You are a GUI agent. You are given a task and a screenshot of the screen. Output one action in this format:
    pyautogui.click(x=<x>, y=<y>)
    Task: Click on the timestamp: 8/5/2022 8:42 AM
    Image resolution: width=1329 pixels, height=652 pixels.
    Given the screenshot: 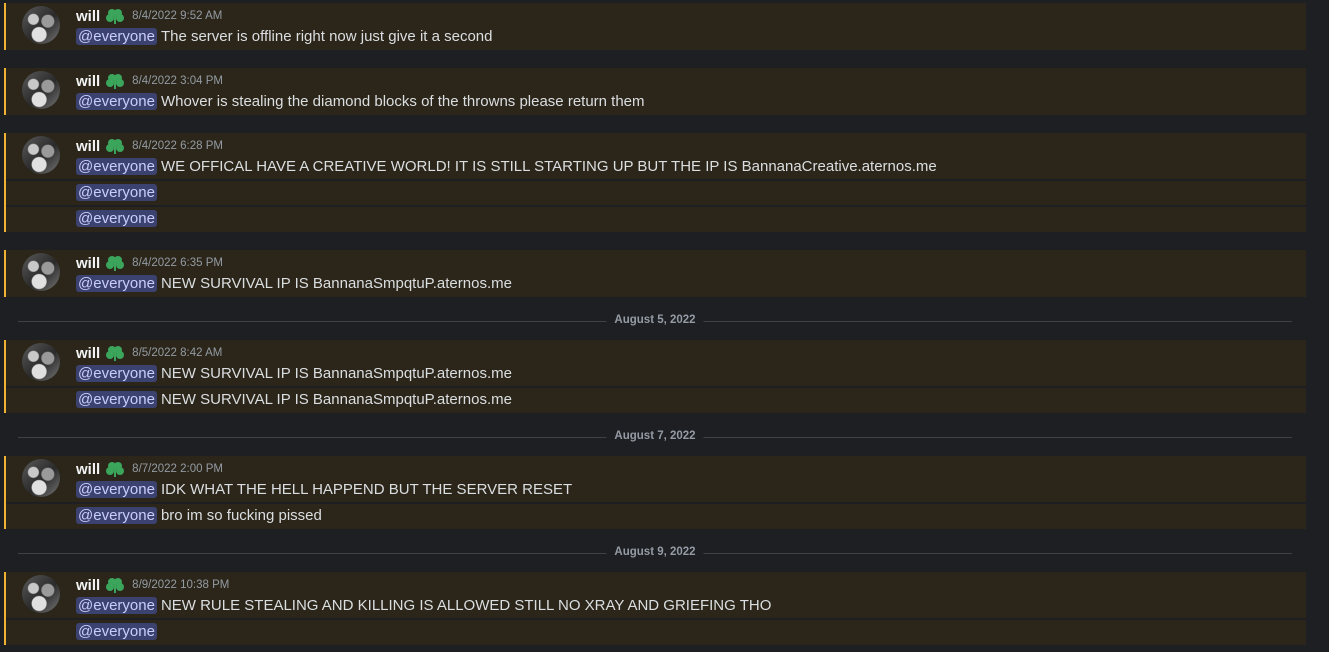 What is the action you would take?
    pyautogui.click(x=177, y=353)
    